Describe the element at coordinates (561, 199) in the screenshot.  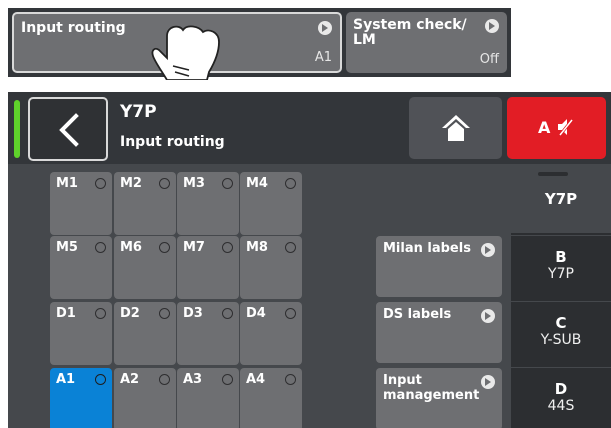
I see `tab-current-device-label: Y7P` at that location.